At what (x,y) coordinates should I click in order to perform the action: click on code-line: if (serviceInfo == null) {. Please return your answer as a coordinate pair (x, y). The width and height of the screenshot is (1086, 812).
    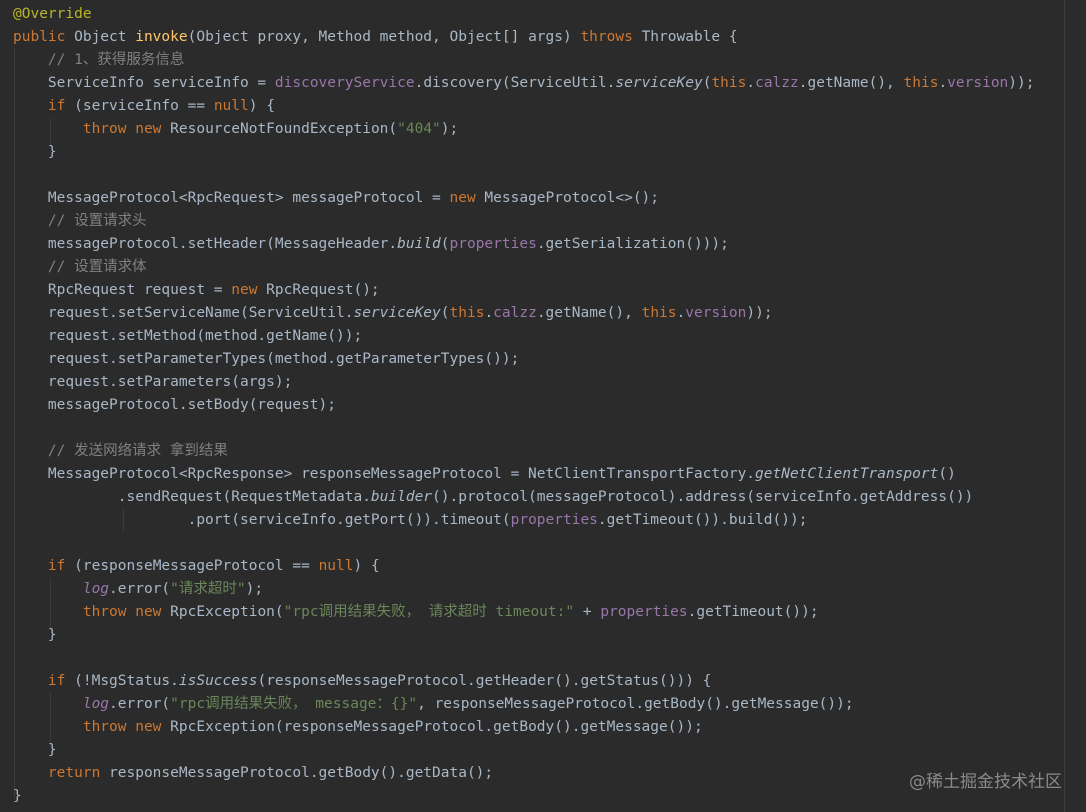
    Looking at the image, I should click on (144, 106).